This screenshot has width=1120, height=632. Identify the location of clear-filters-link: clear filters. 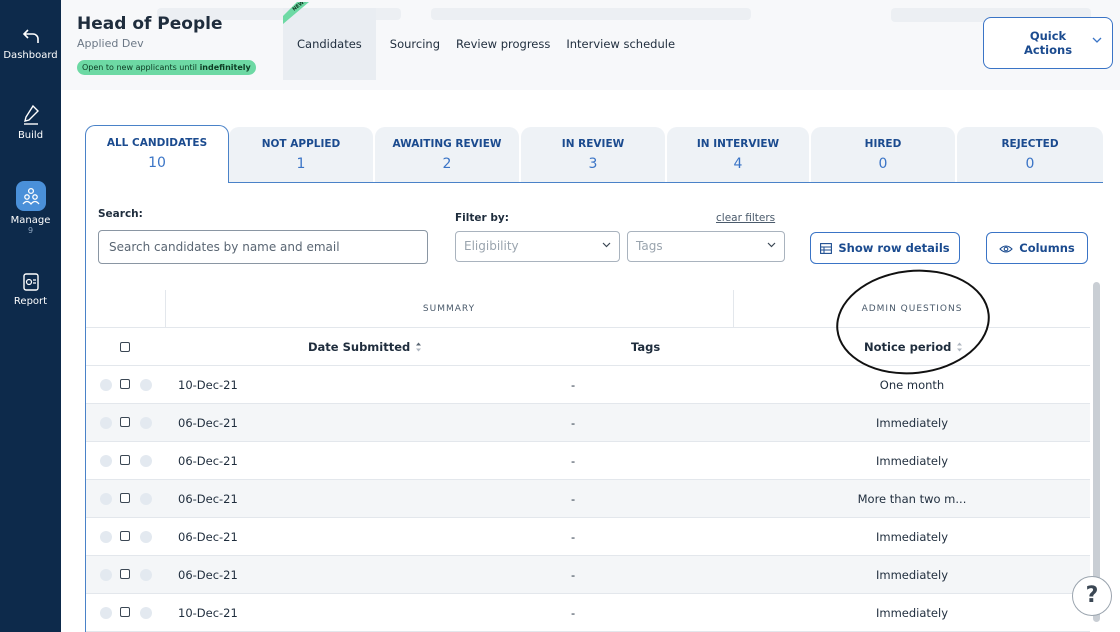
(745, 218).